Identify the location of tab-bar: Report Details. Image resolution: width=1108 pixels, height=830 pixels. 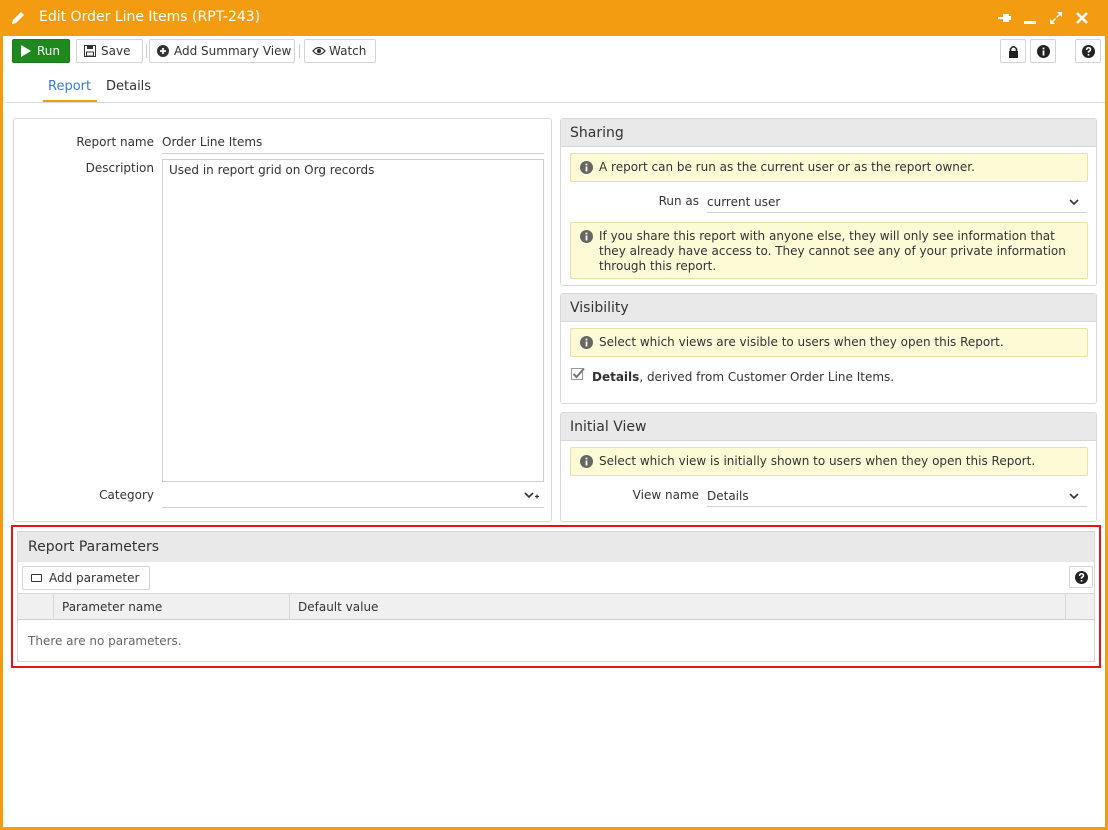
(555, 86).